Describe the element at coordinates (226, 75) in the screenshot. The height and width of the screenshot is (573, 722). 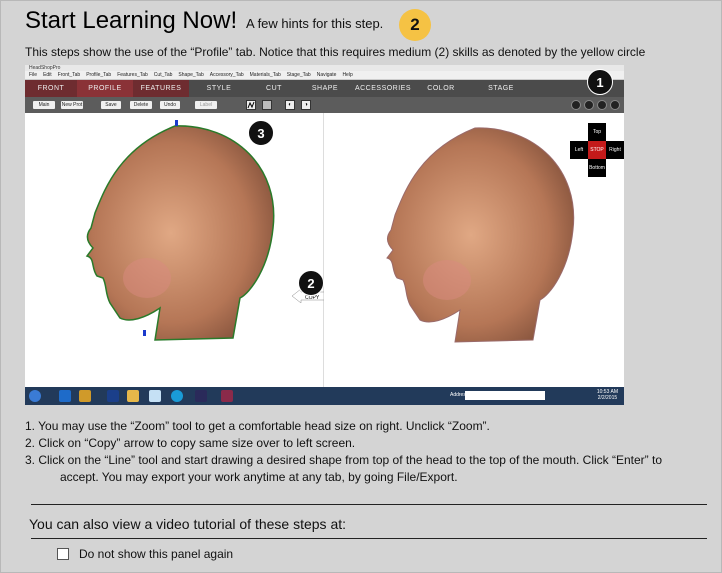
I see `menu-item: Accessory_Tab` at that location.